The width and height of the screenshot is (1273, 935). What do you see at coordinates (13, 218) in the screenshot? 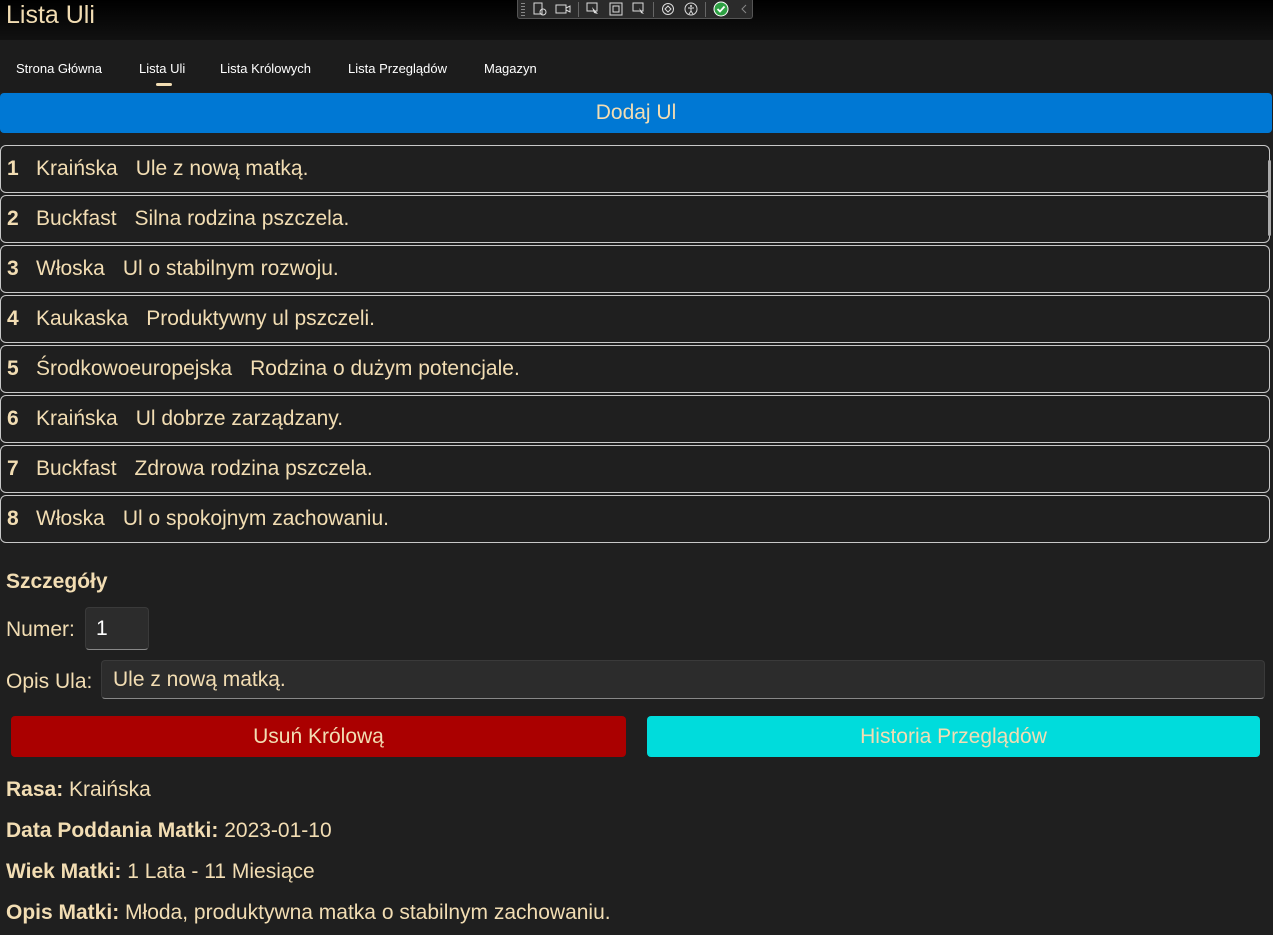
I see `hive-number: 2` at bounding box center [13, 218].